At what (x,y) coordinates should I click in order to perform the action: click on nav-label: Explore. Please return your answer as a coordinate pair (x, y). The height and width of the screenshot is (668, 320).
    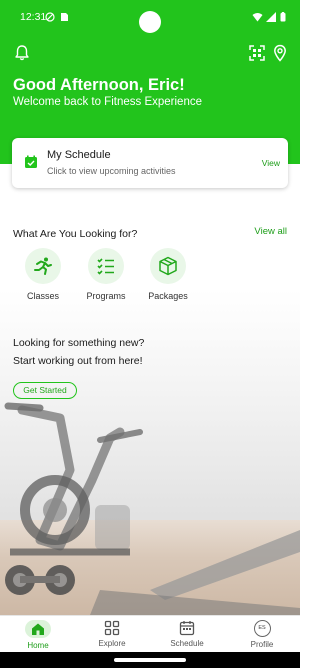
    Looking at the image, I should click on (112, 643).